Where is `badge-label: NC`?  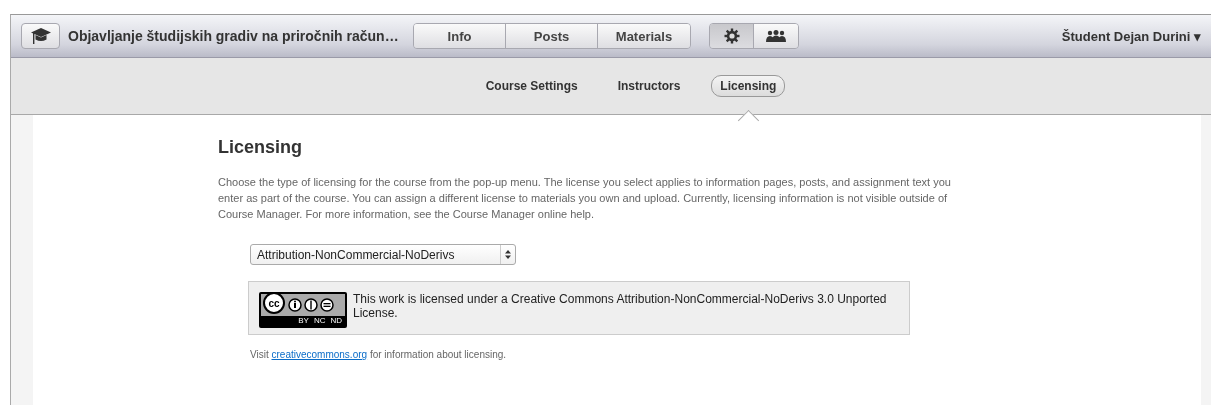 badge-label: NC is located at coordinates (319, 321).